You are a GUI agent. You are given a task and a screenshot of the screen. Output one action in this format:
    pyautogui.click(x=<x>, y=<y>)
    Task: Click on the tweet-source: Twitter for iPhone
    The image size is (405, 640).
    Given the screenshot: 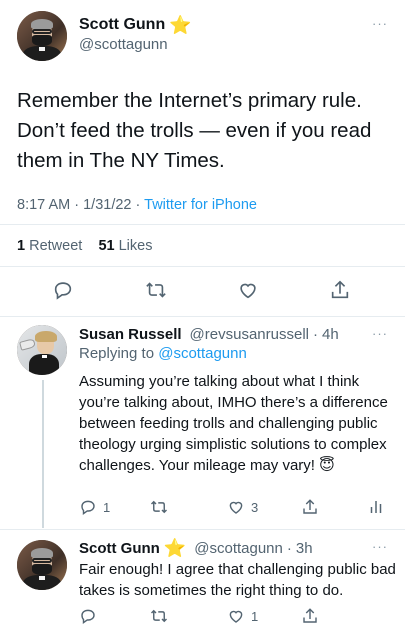 What is the action you would take?
    pyautogui.click(x=200, y=205)
    